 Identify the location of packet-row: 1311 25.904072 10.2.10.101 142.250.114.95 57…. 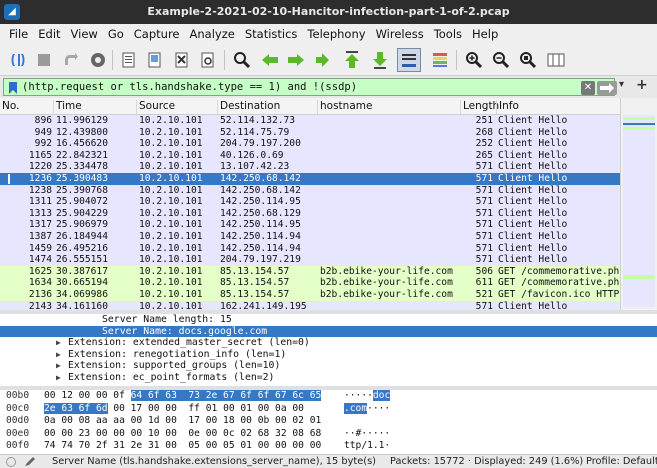
(310, 202).